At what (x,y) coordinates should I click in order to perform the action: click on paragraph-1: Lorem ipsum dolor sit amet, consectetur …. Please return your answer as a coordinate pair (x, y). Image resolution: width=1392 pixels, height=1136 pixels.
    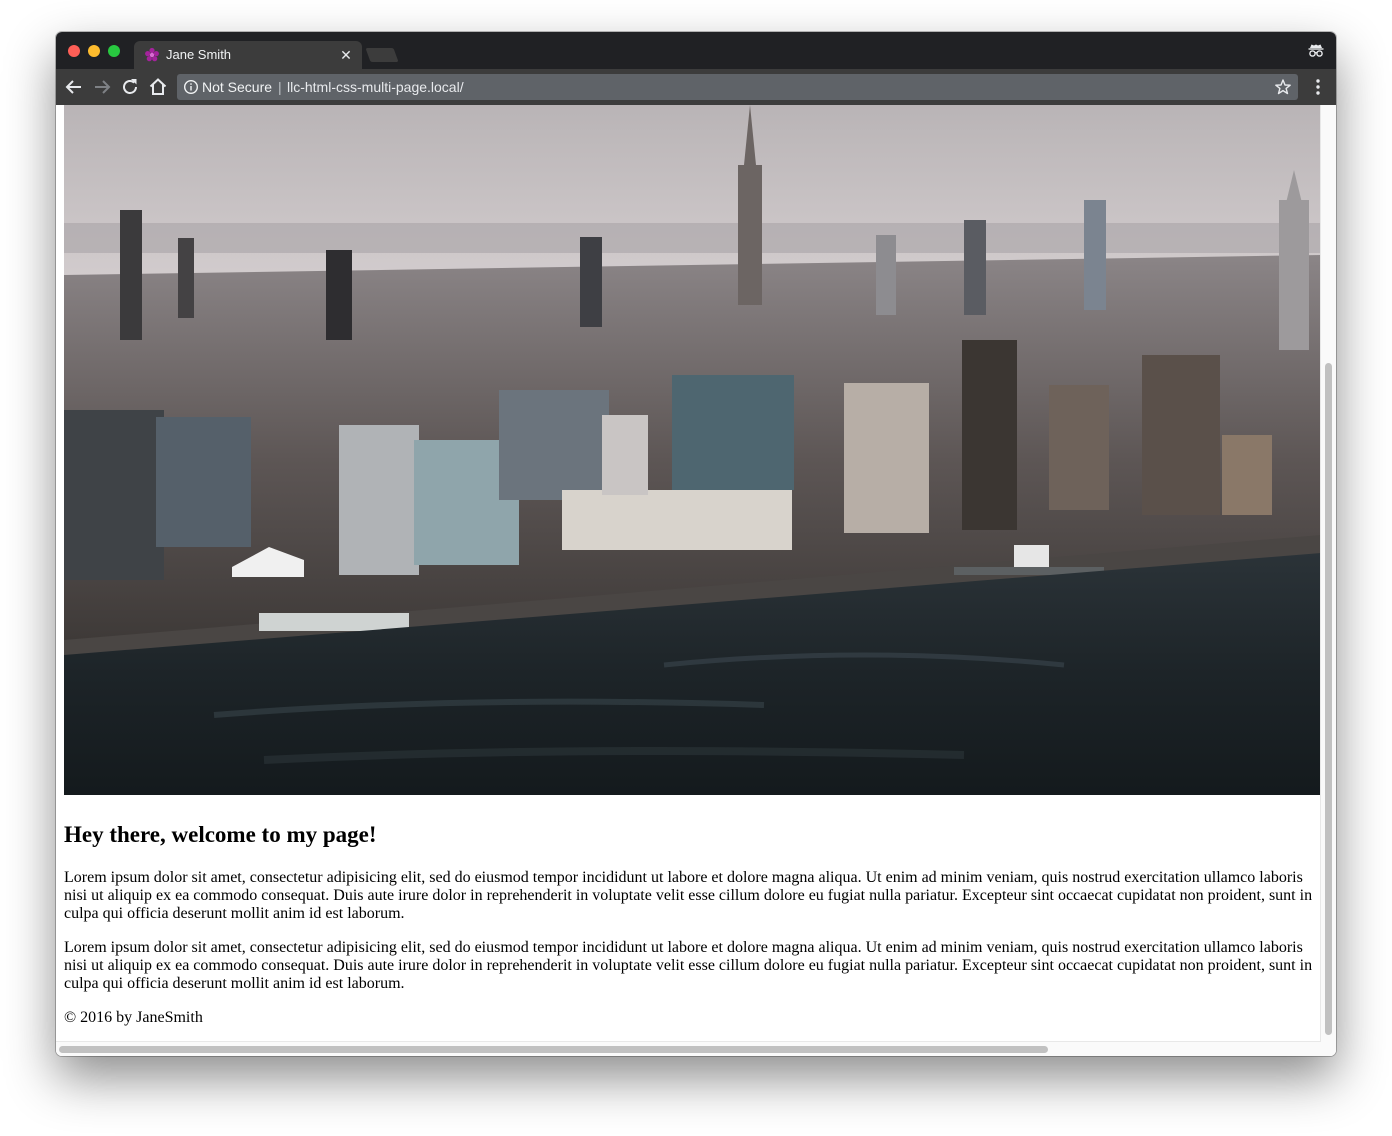
    Looking at the image, I should click on (688, 895).